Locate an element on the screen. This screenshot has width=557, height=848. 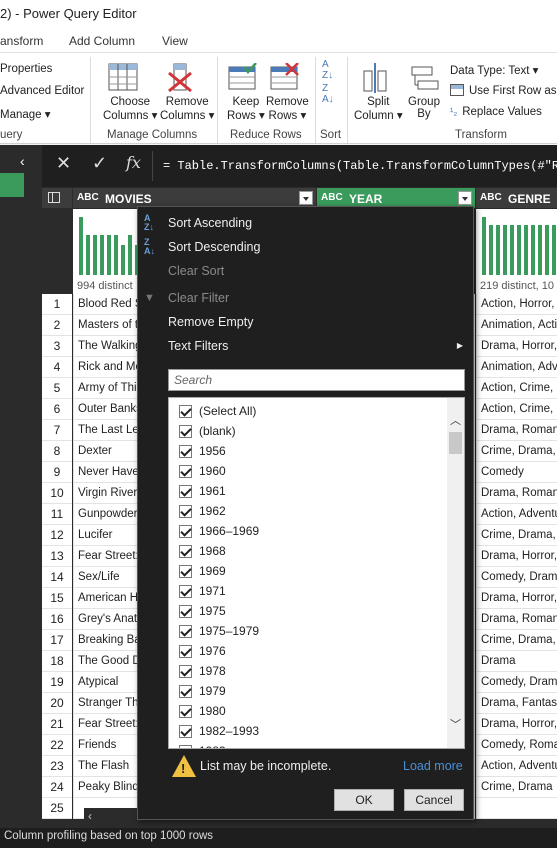
data-type-dropdown: Data Type: Text ▾ is located at coordinates (494, 70).